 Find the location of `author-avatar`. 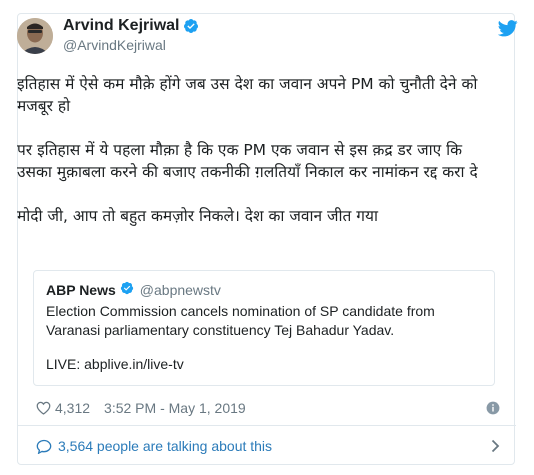

author-avatar is located at coordinates (35, 36).